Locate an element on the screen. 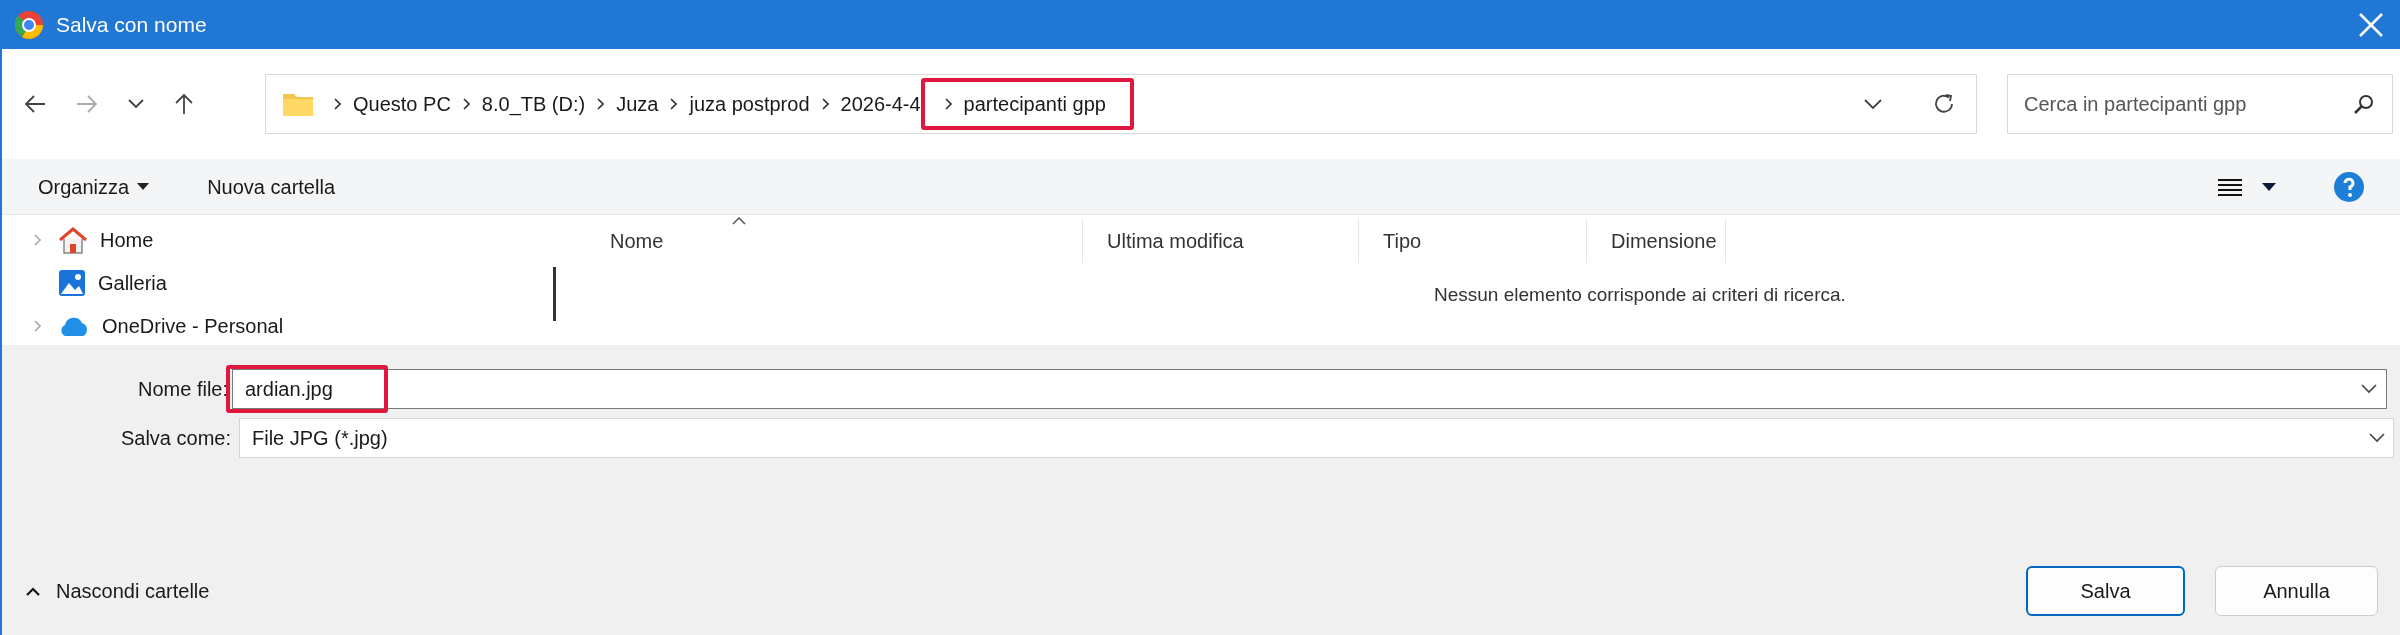  breadcrumb-item: Juza is located at coordinates (637, 104).